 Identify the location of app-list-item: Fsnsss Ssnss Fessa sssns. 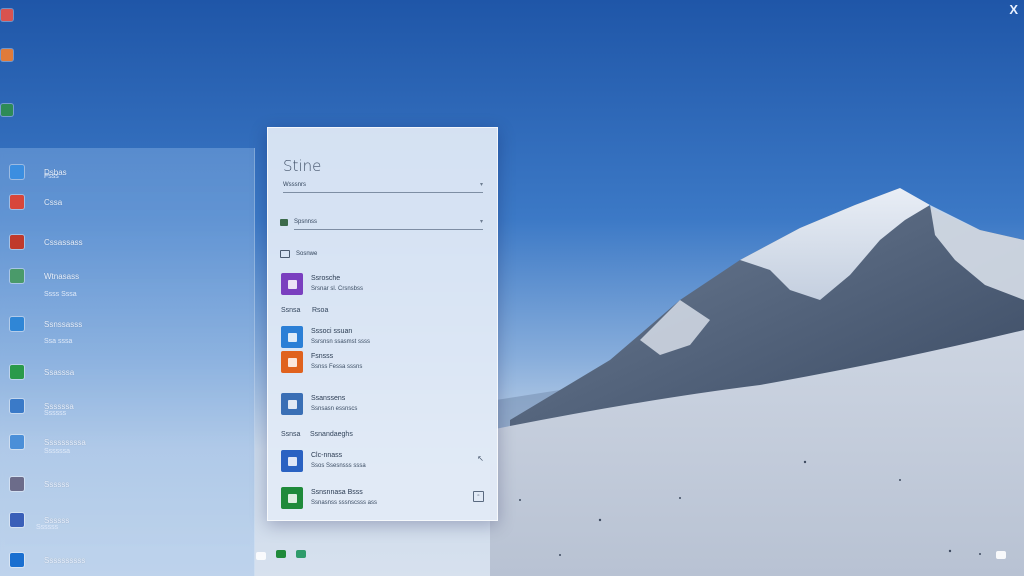
(383, 364).